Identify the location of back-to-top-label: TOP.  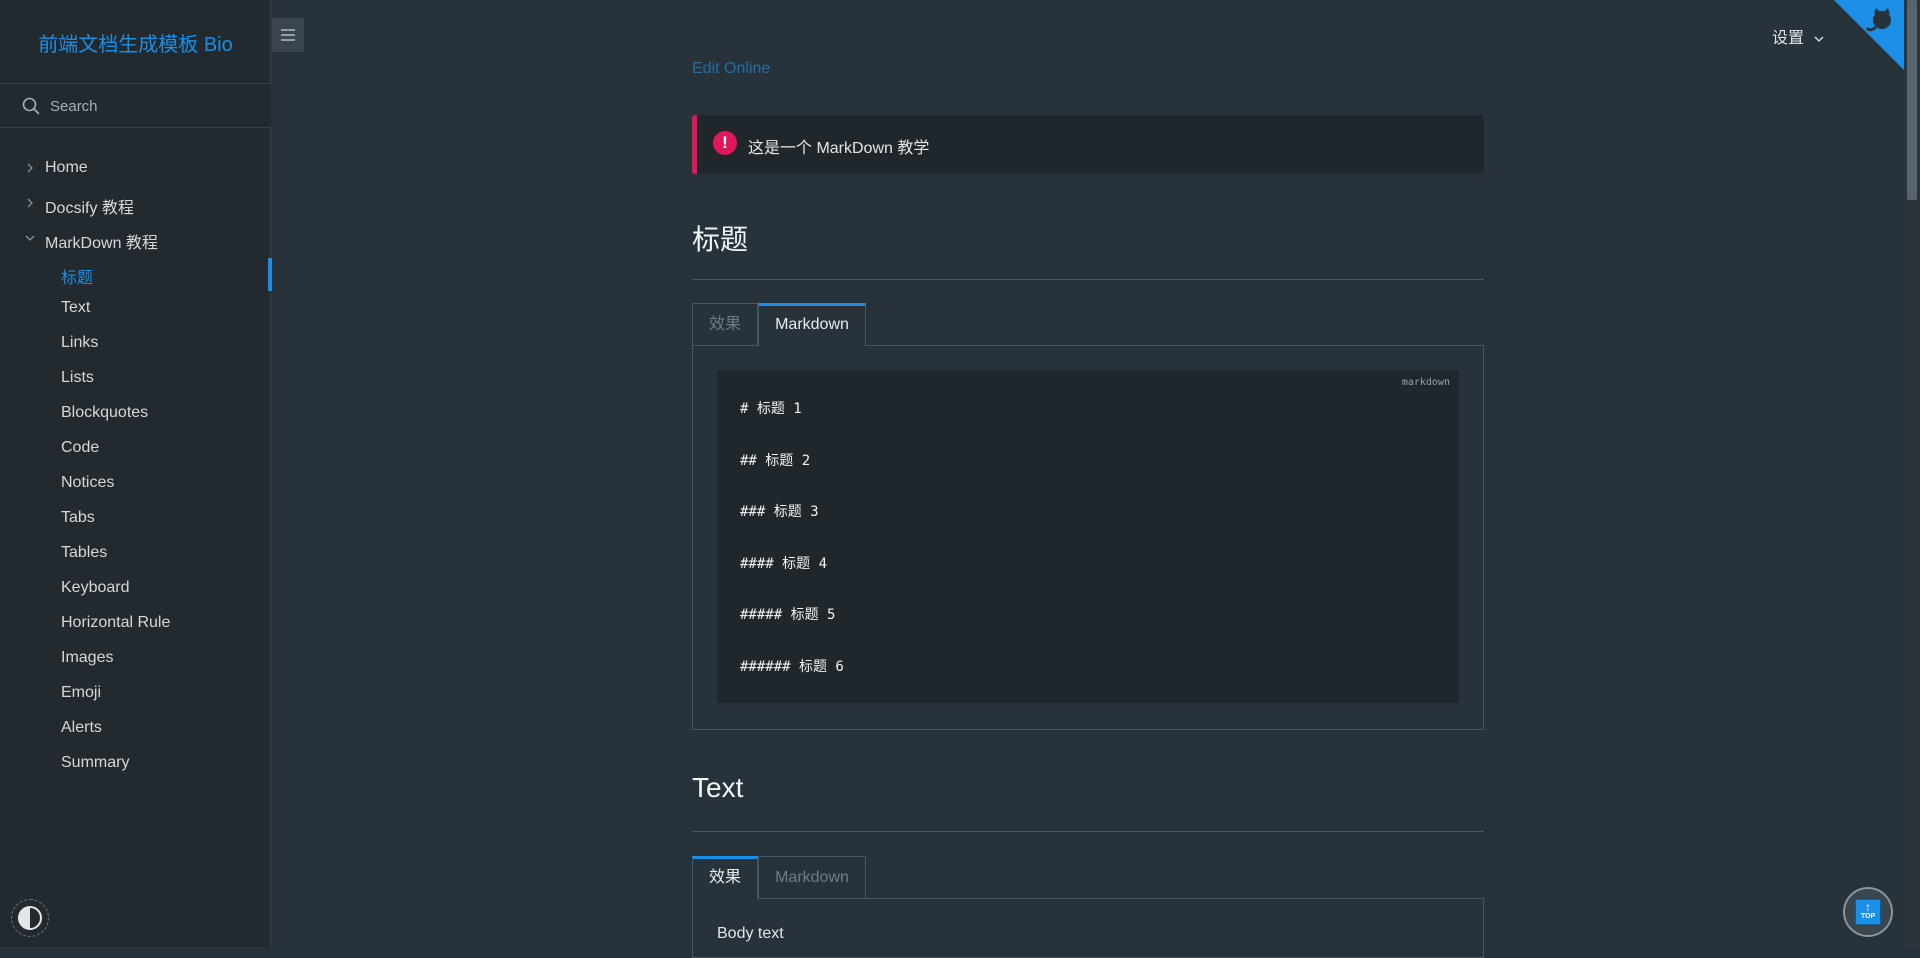
(1868, 916).